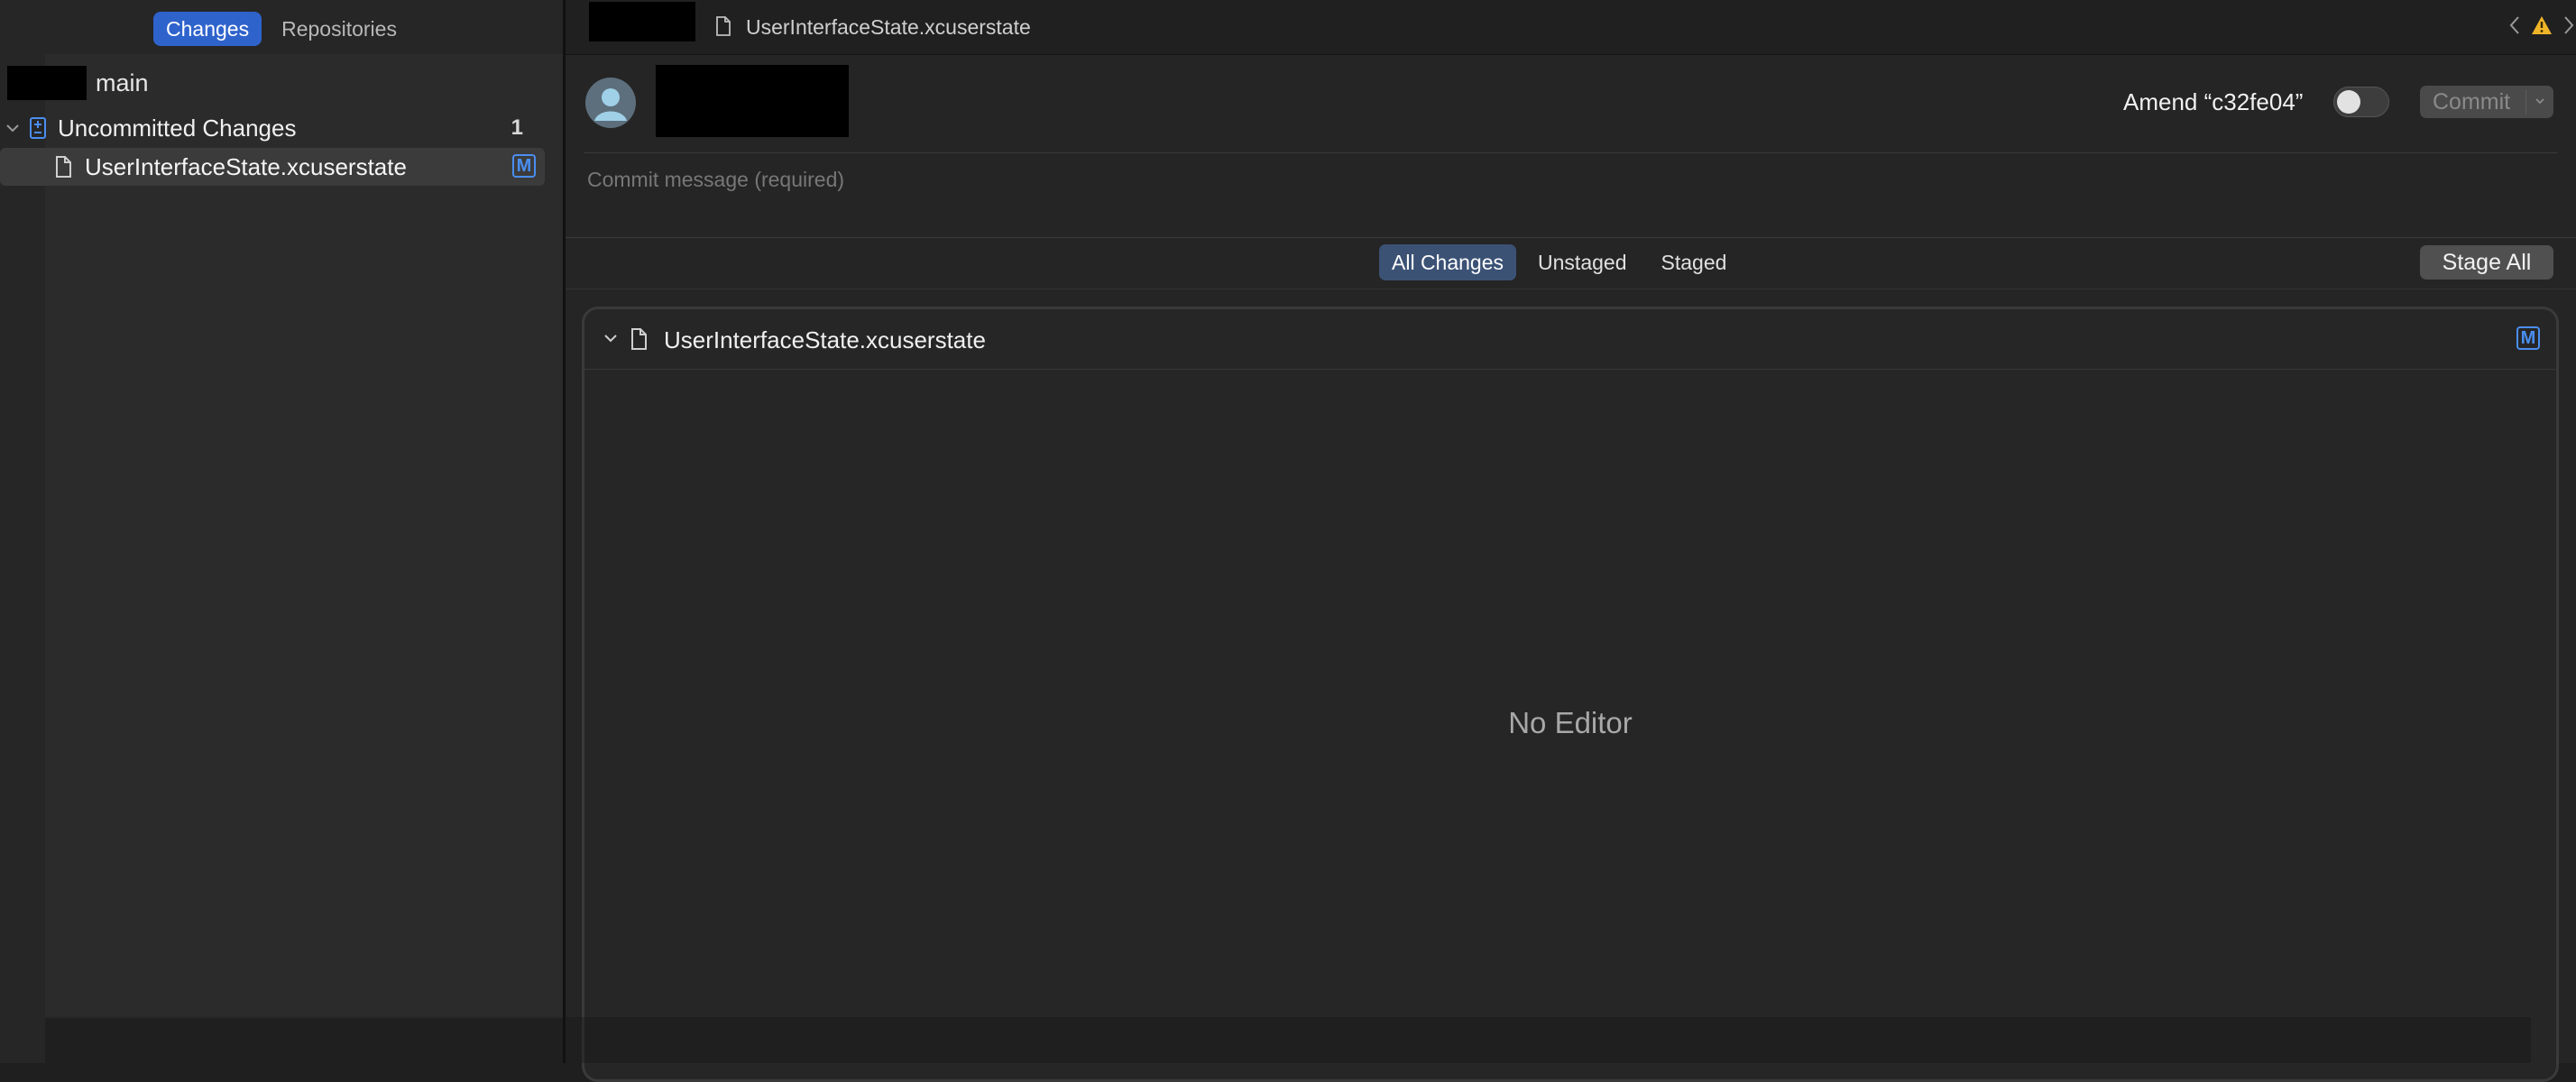 The height and width of the screenshot is (1082, 2576). I want to click on toggle-knob, so click(2348, 102).